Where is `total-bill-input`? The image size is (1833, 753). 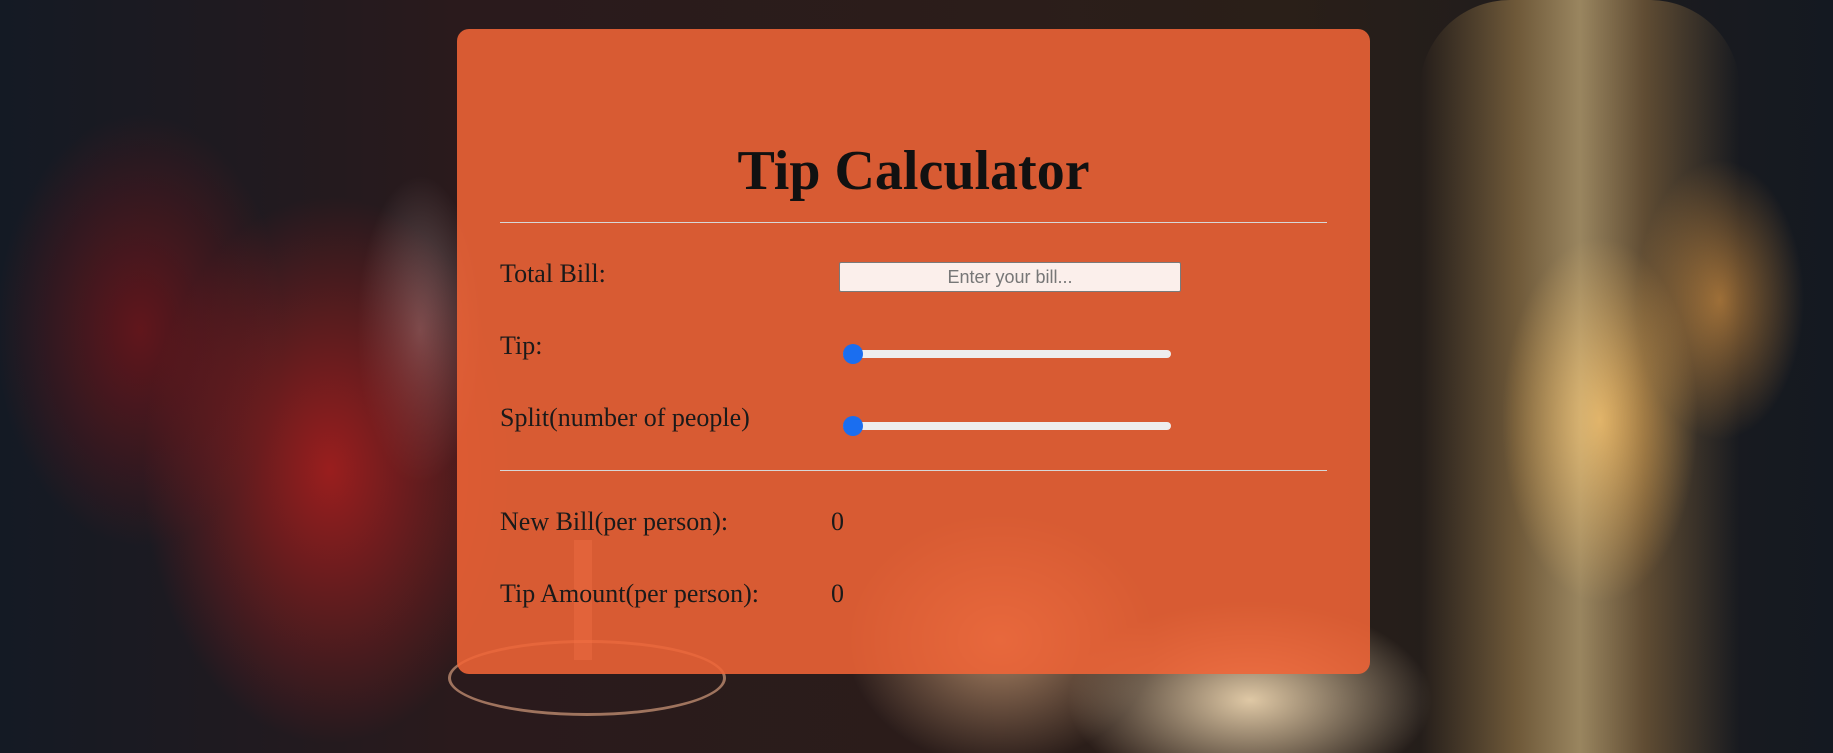
total-bill-input is located at coordinates (1010, 277).